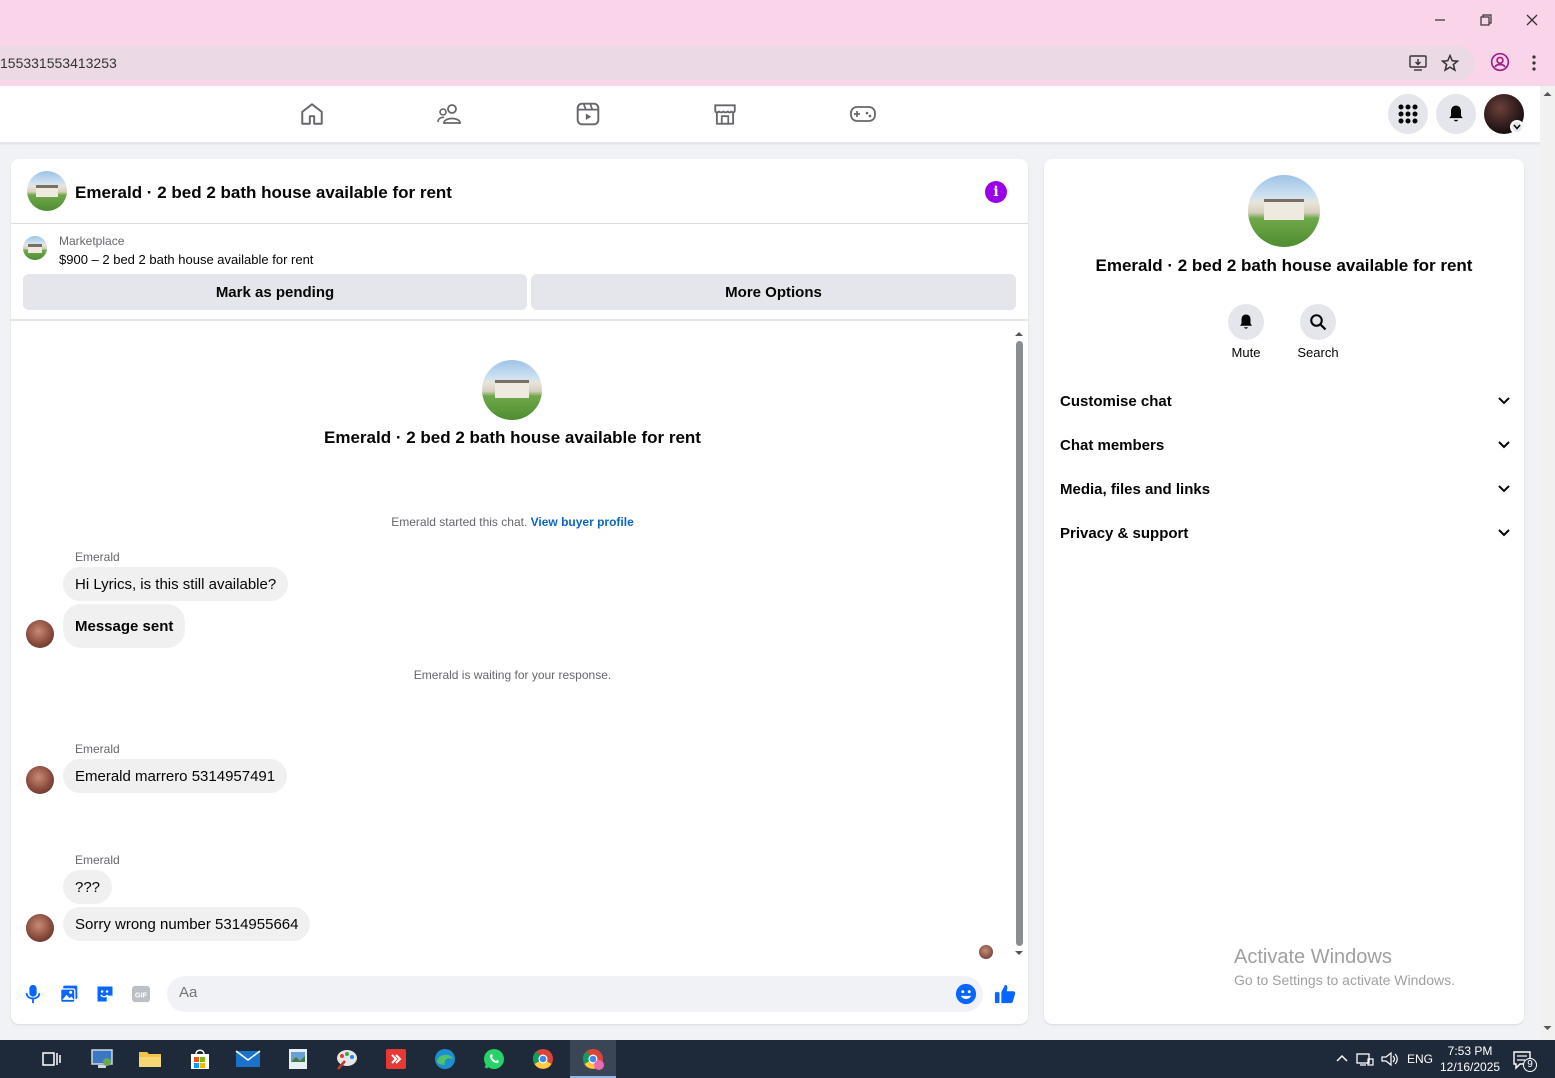 This screenshot has height=1078, width=1555. Describe the element at coordinates (737, 63) in the screenshot. I see `address-bar: 155331553413253` at that location.